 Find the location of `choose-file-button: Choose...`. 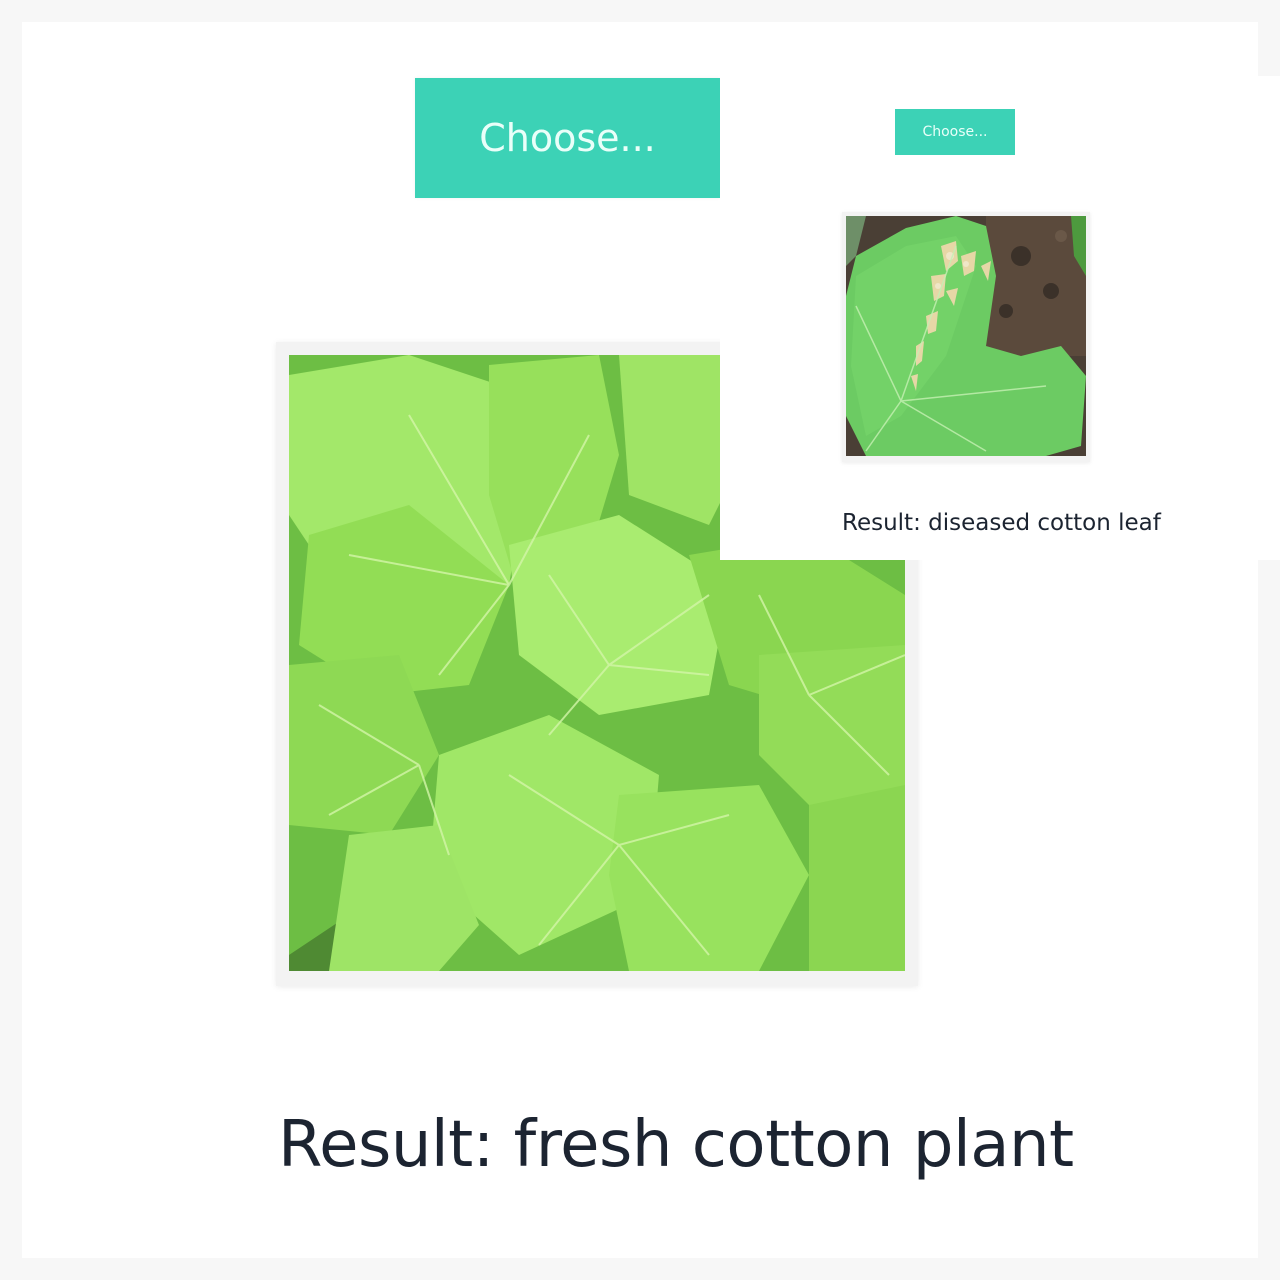

choose-file-button: Choose... is located at coordinates (567, 138).